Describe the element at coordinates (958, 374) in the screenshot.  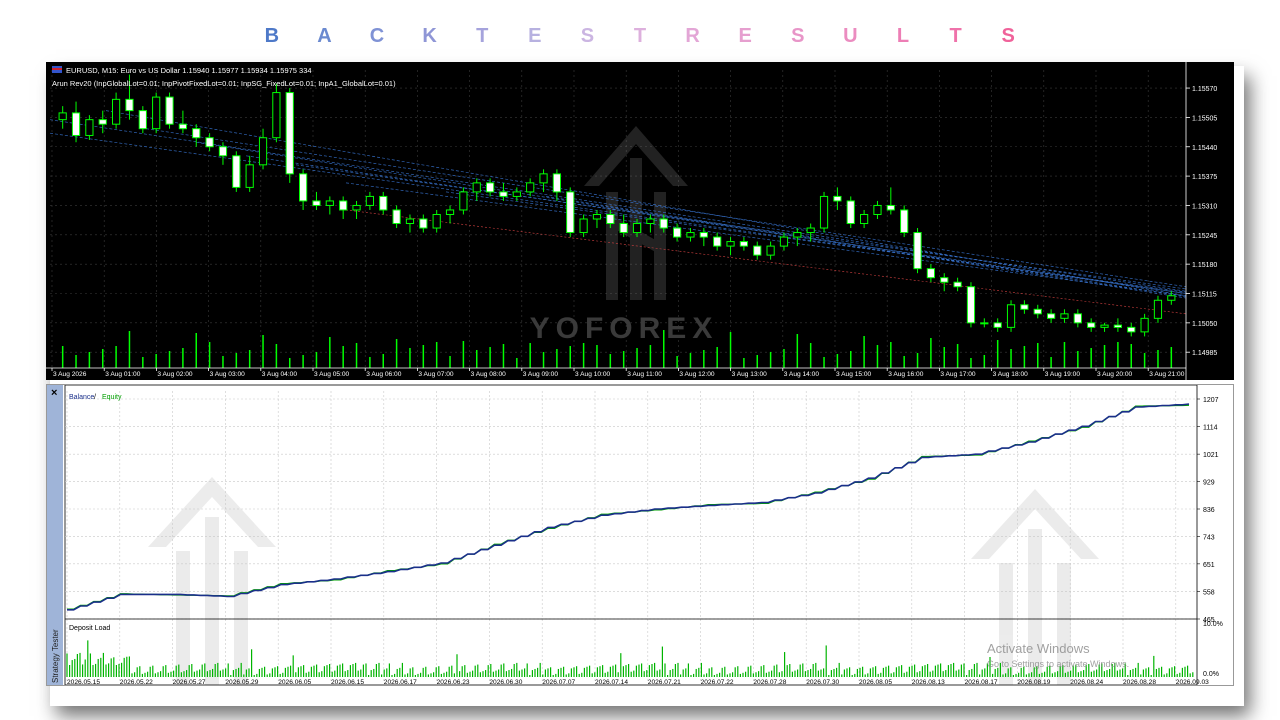
I see `time-label: 3 Aug 17:00` at that location.